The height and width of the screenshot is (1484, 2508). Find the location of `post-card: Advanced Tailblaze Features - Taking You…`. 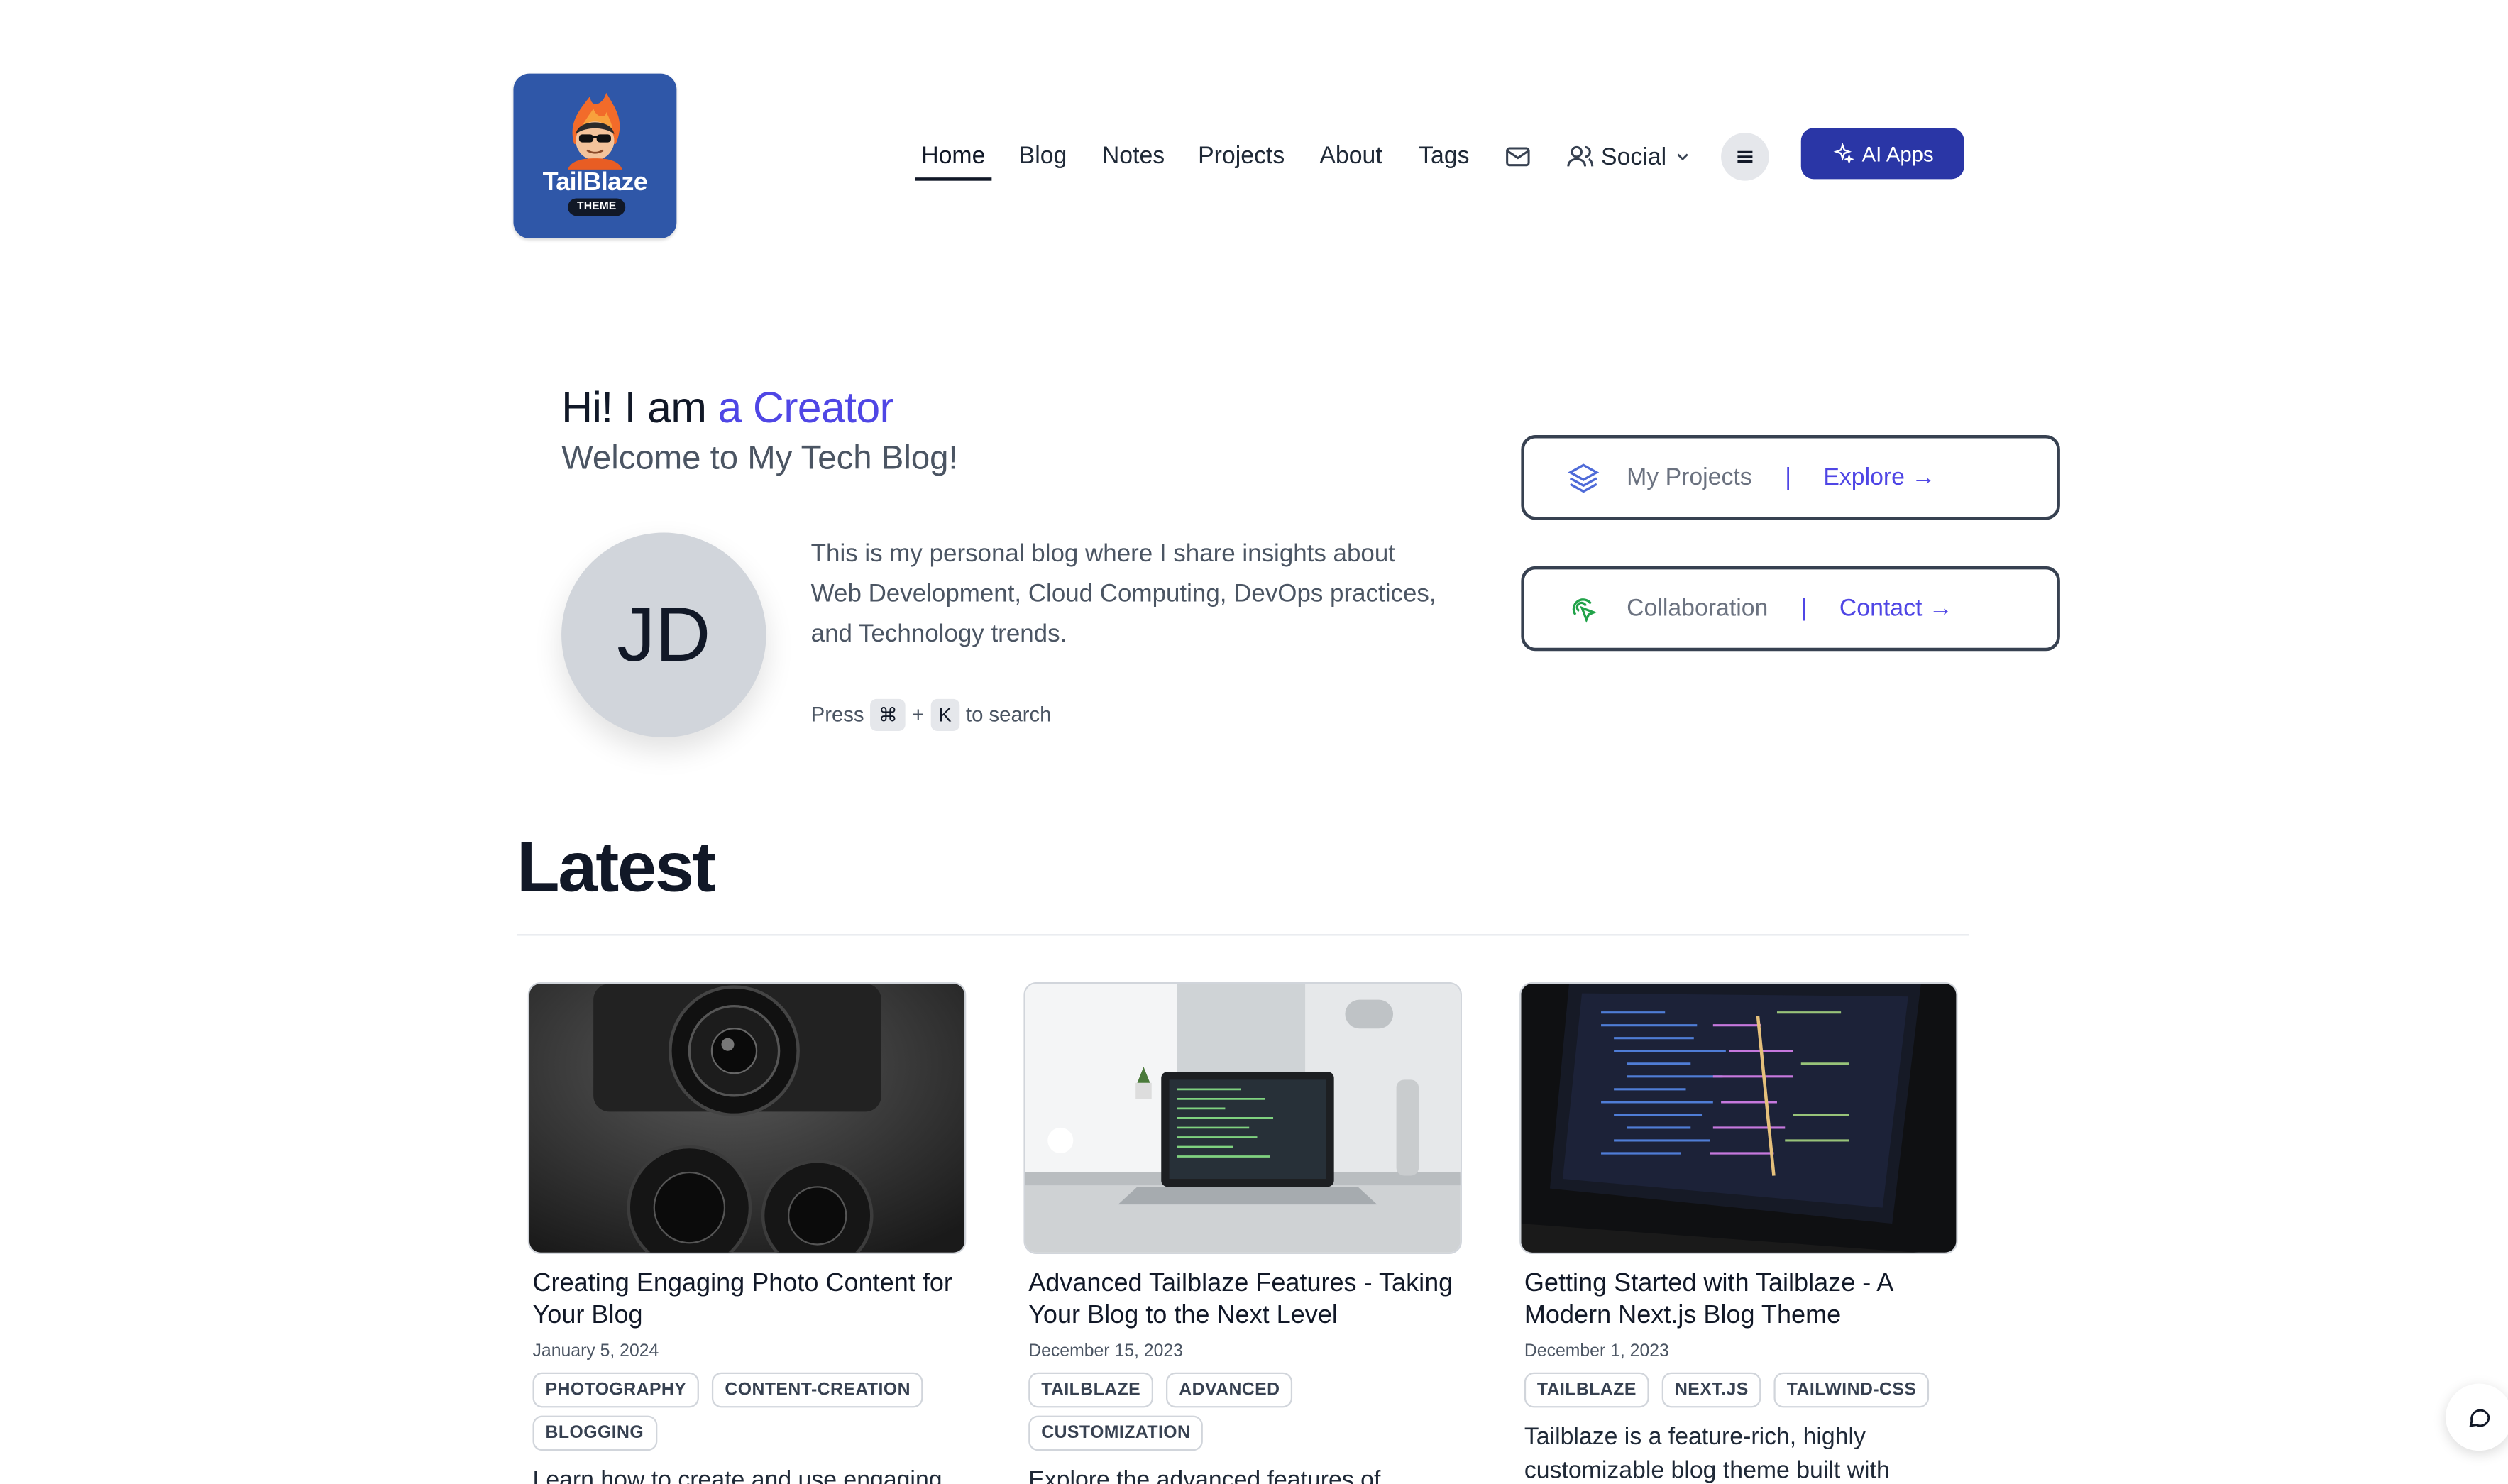

post-card: Advanced Tailblaze Features - Taking You… is located at coordinates (1243, 1233).